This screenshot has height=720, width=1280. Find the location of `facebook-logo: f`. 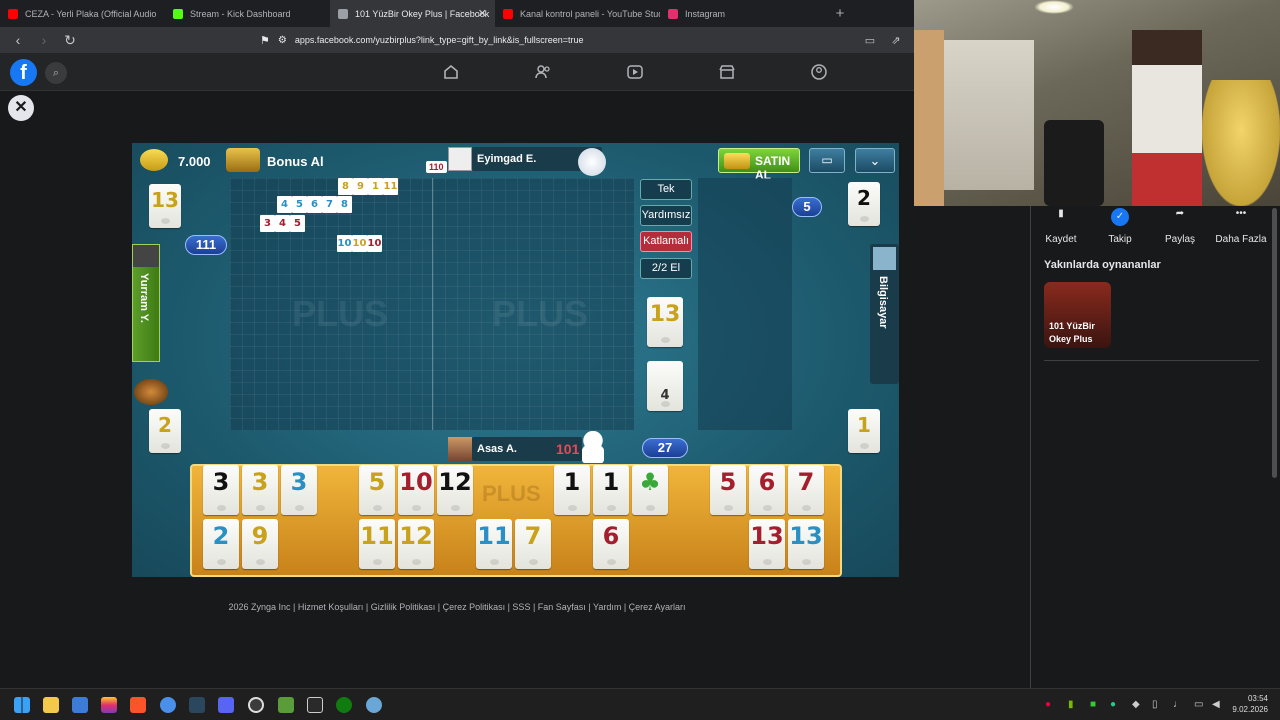

facebook-logo: f is located at coordinates (23, 72).